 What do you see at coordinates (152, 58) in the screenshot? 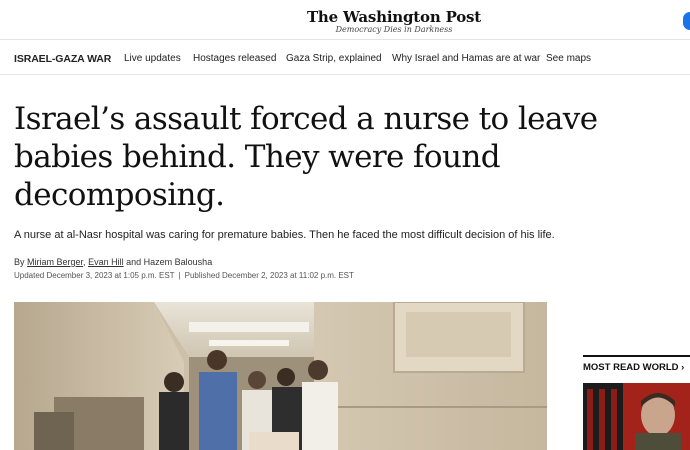
I see `nav-item-live-updates: Live updates` at bounding box center [152, 58].